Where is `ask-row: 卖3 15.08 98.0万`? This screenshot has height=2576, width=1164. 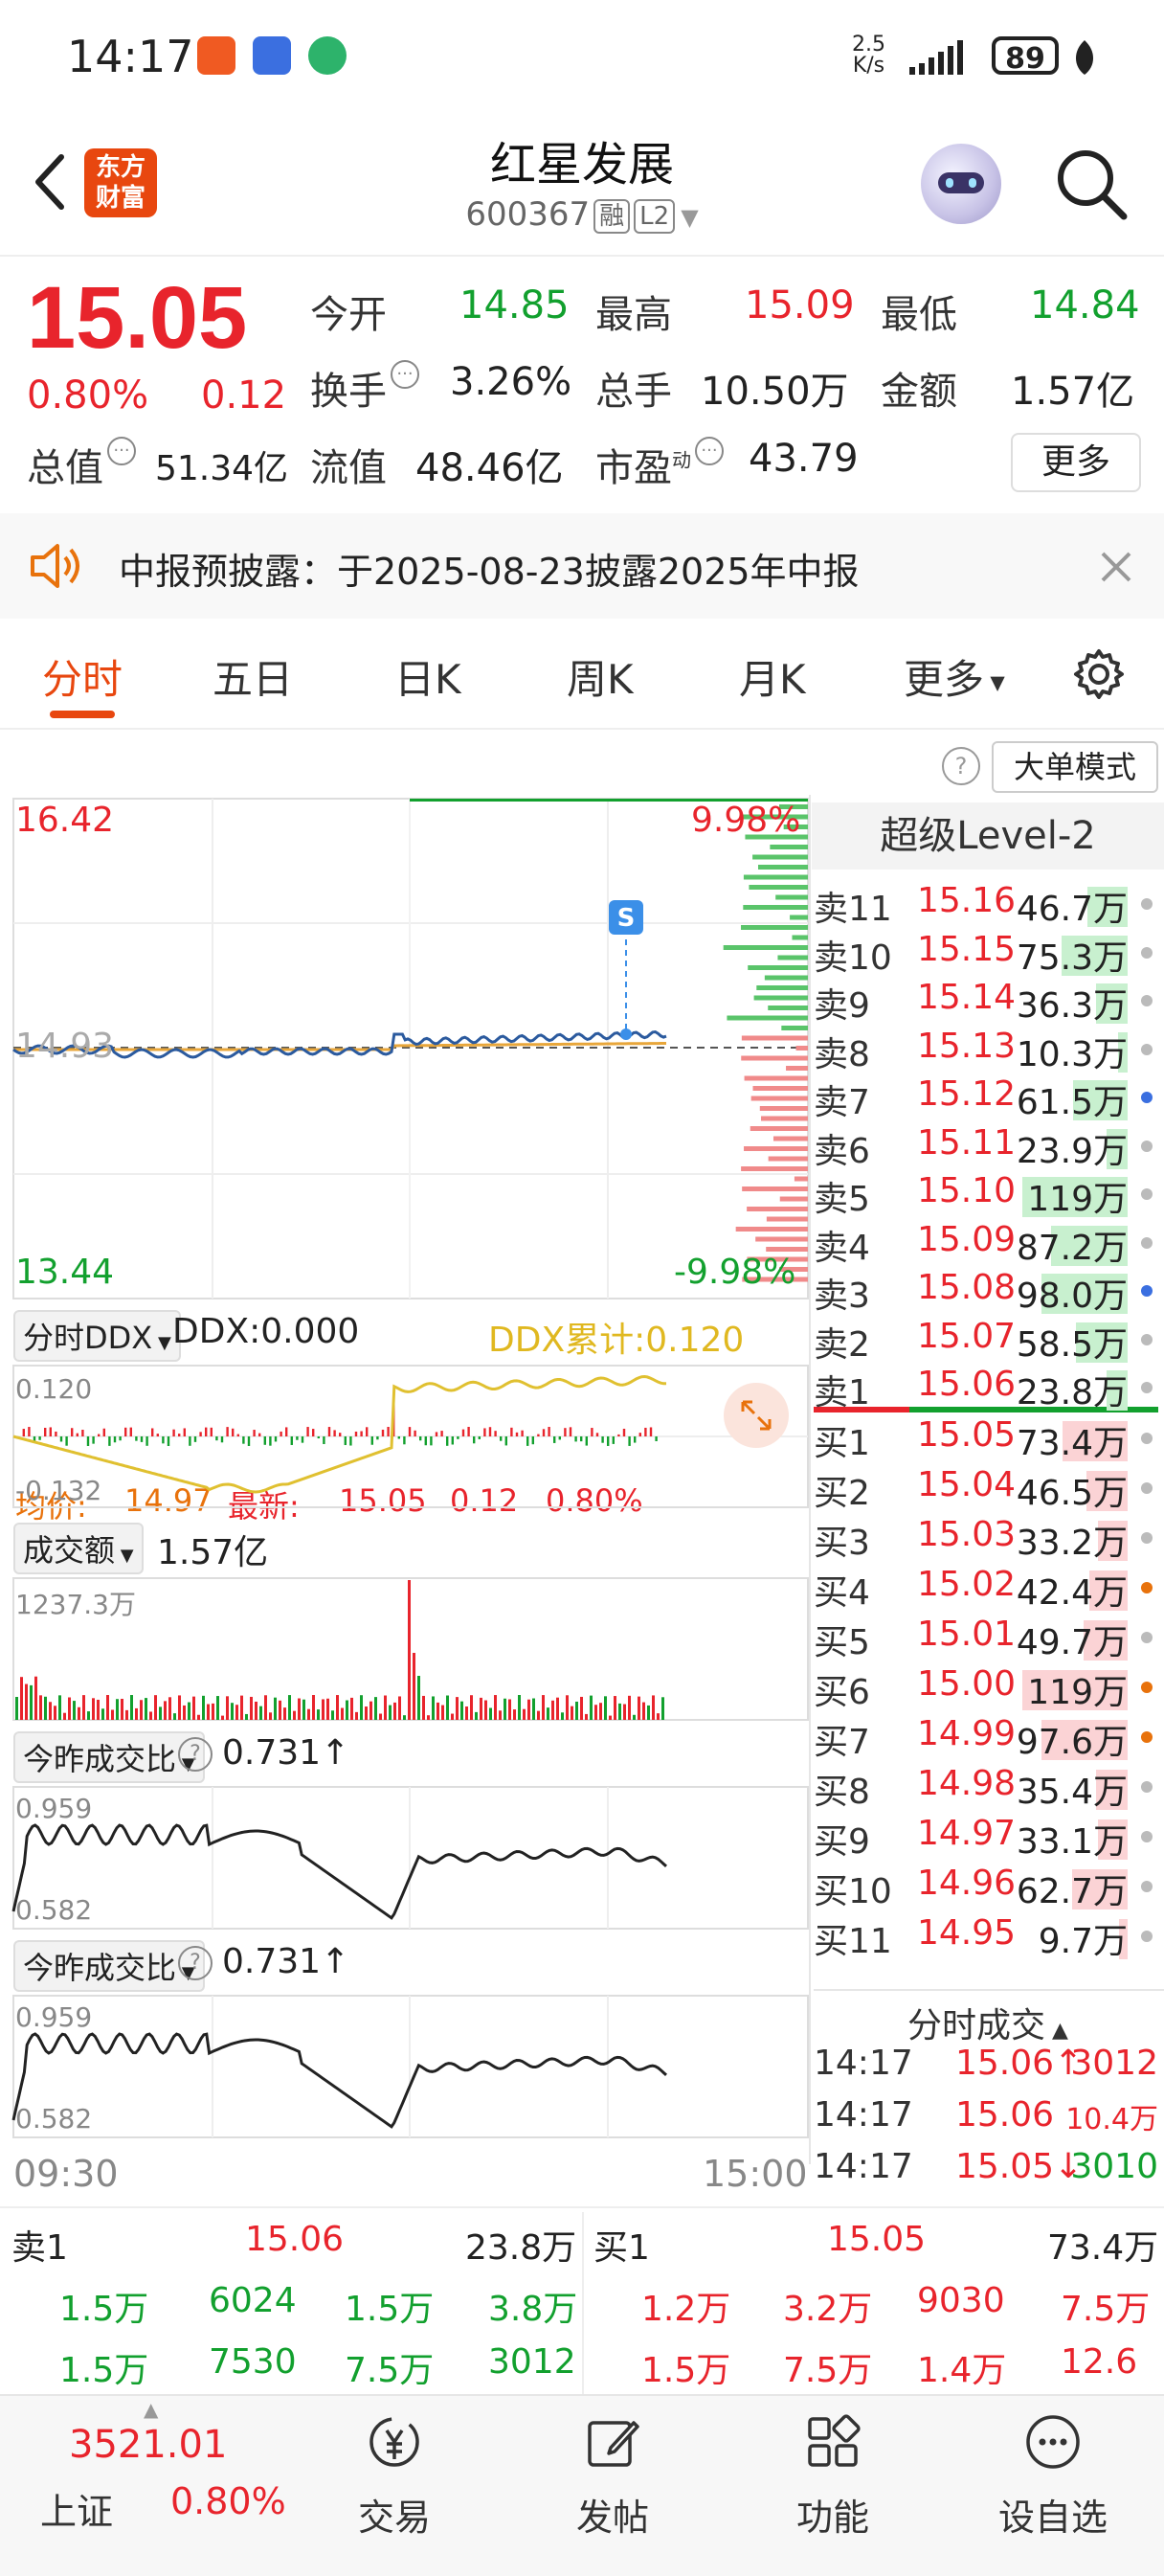 ask-row: 卖3 15.08 98.0万 is located at coordinates (986, 1292).